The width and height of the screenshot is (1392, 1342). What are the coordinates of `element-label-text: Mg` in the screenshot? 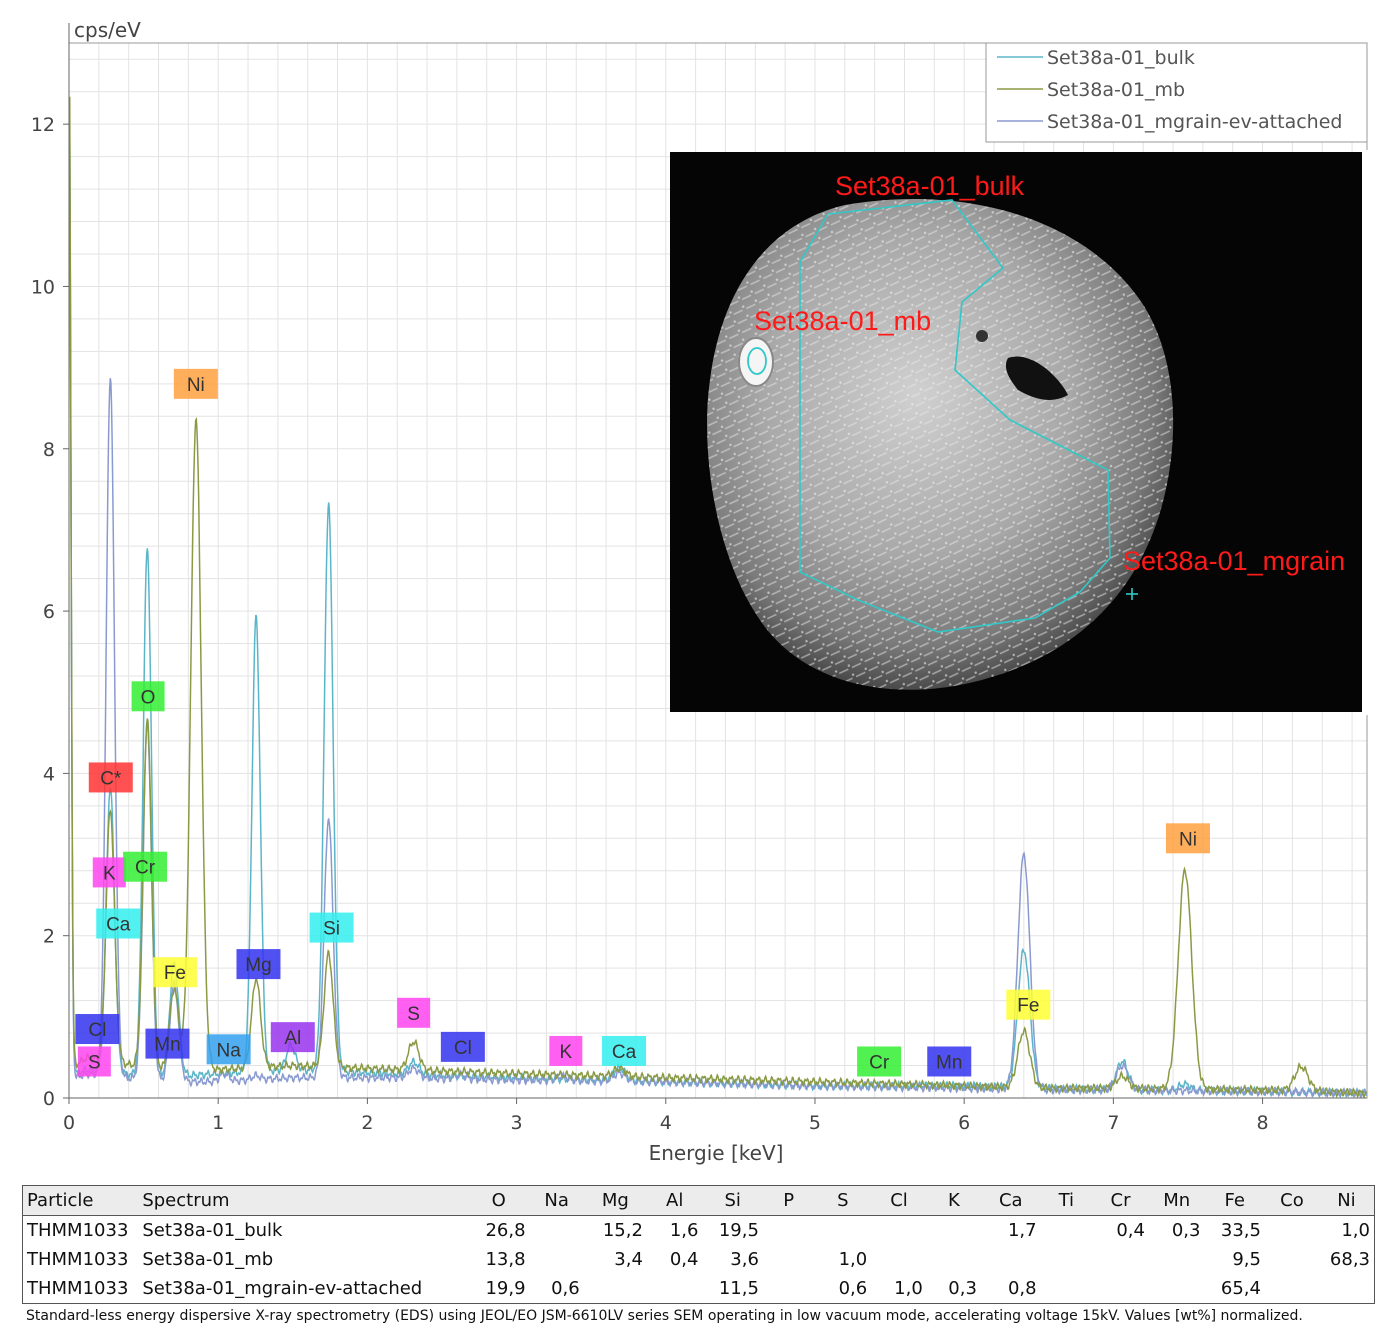 It's located at (258, 965).